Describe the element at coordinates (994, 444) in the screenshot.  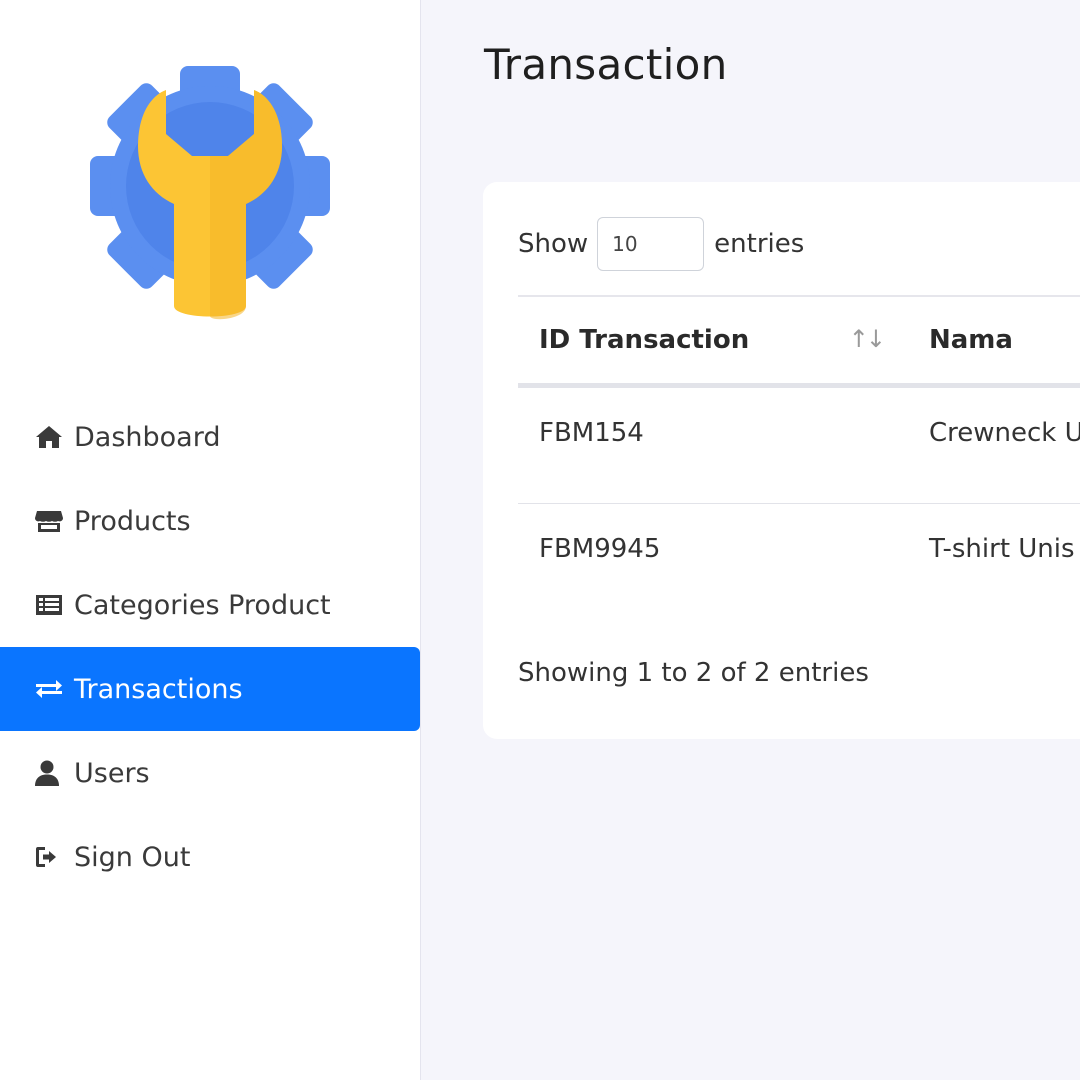
I see `cell-nama: Crewneck U` at that location.